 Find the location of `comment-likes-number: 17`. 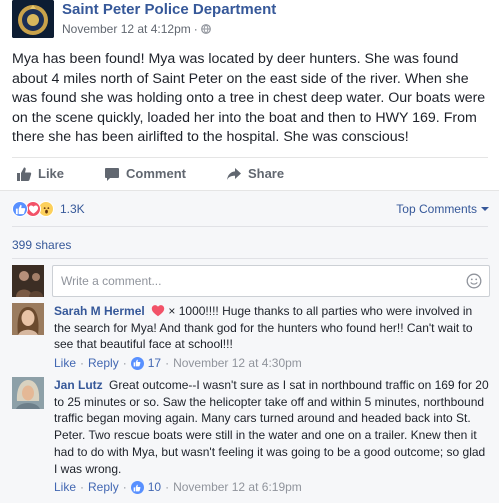

comment-likes-number: 17 is located at coordinates (154, 363).